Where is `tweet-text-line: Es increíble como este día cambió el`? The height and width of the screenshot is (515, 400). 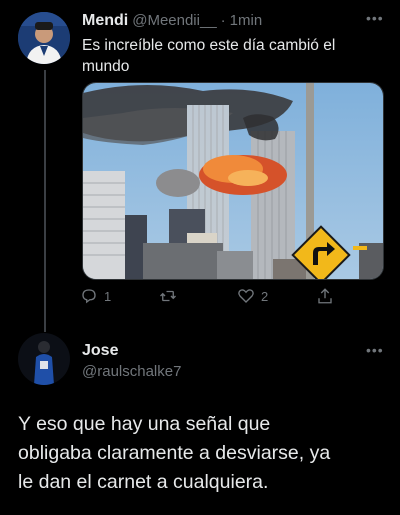 tweet-text-line: Es increíble como este día cambió el is located at coordinates (209, 45).